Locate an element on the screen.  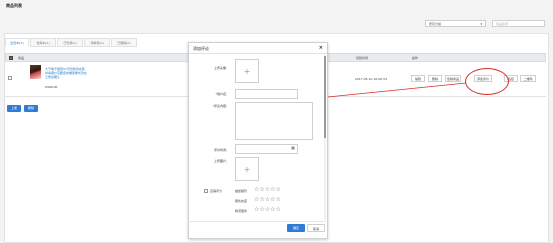
star-rating-description: ☆☆☆☆☆ is located at coordinates (267, 190).